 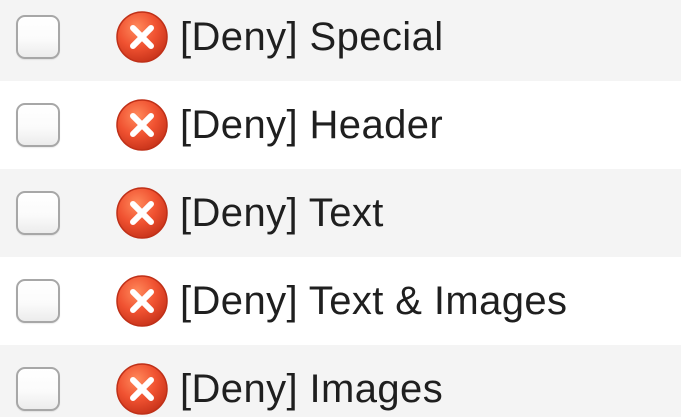 What do you see at coordinates (312, 125) in the screenshot?
I see `item-label: [Deny] Header` at bounding box center [312, 125].